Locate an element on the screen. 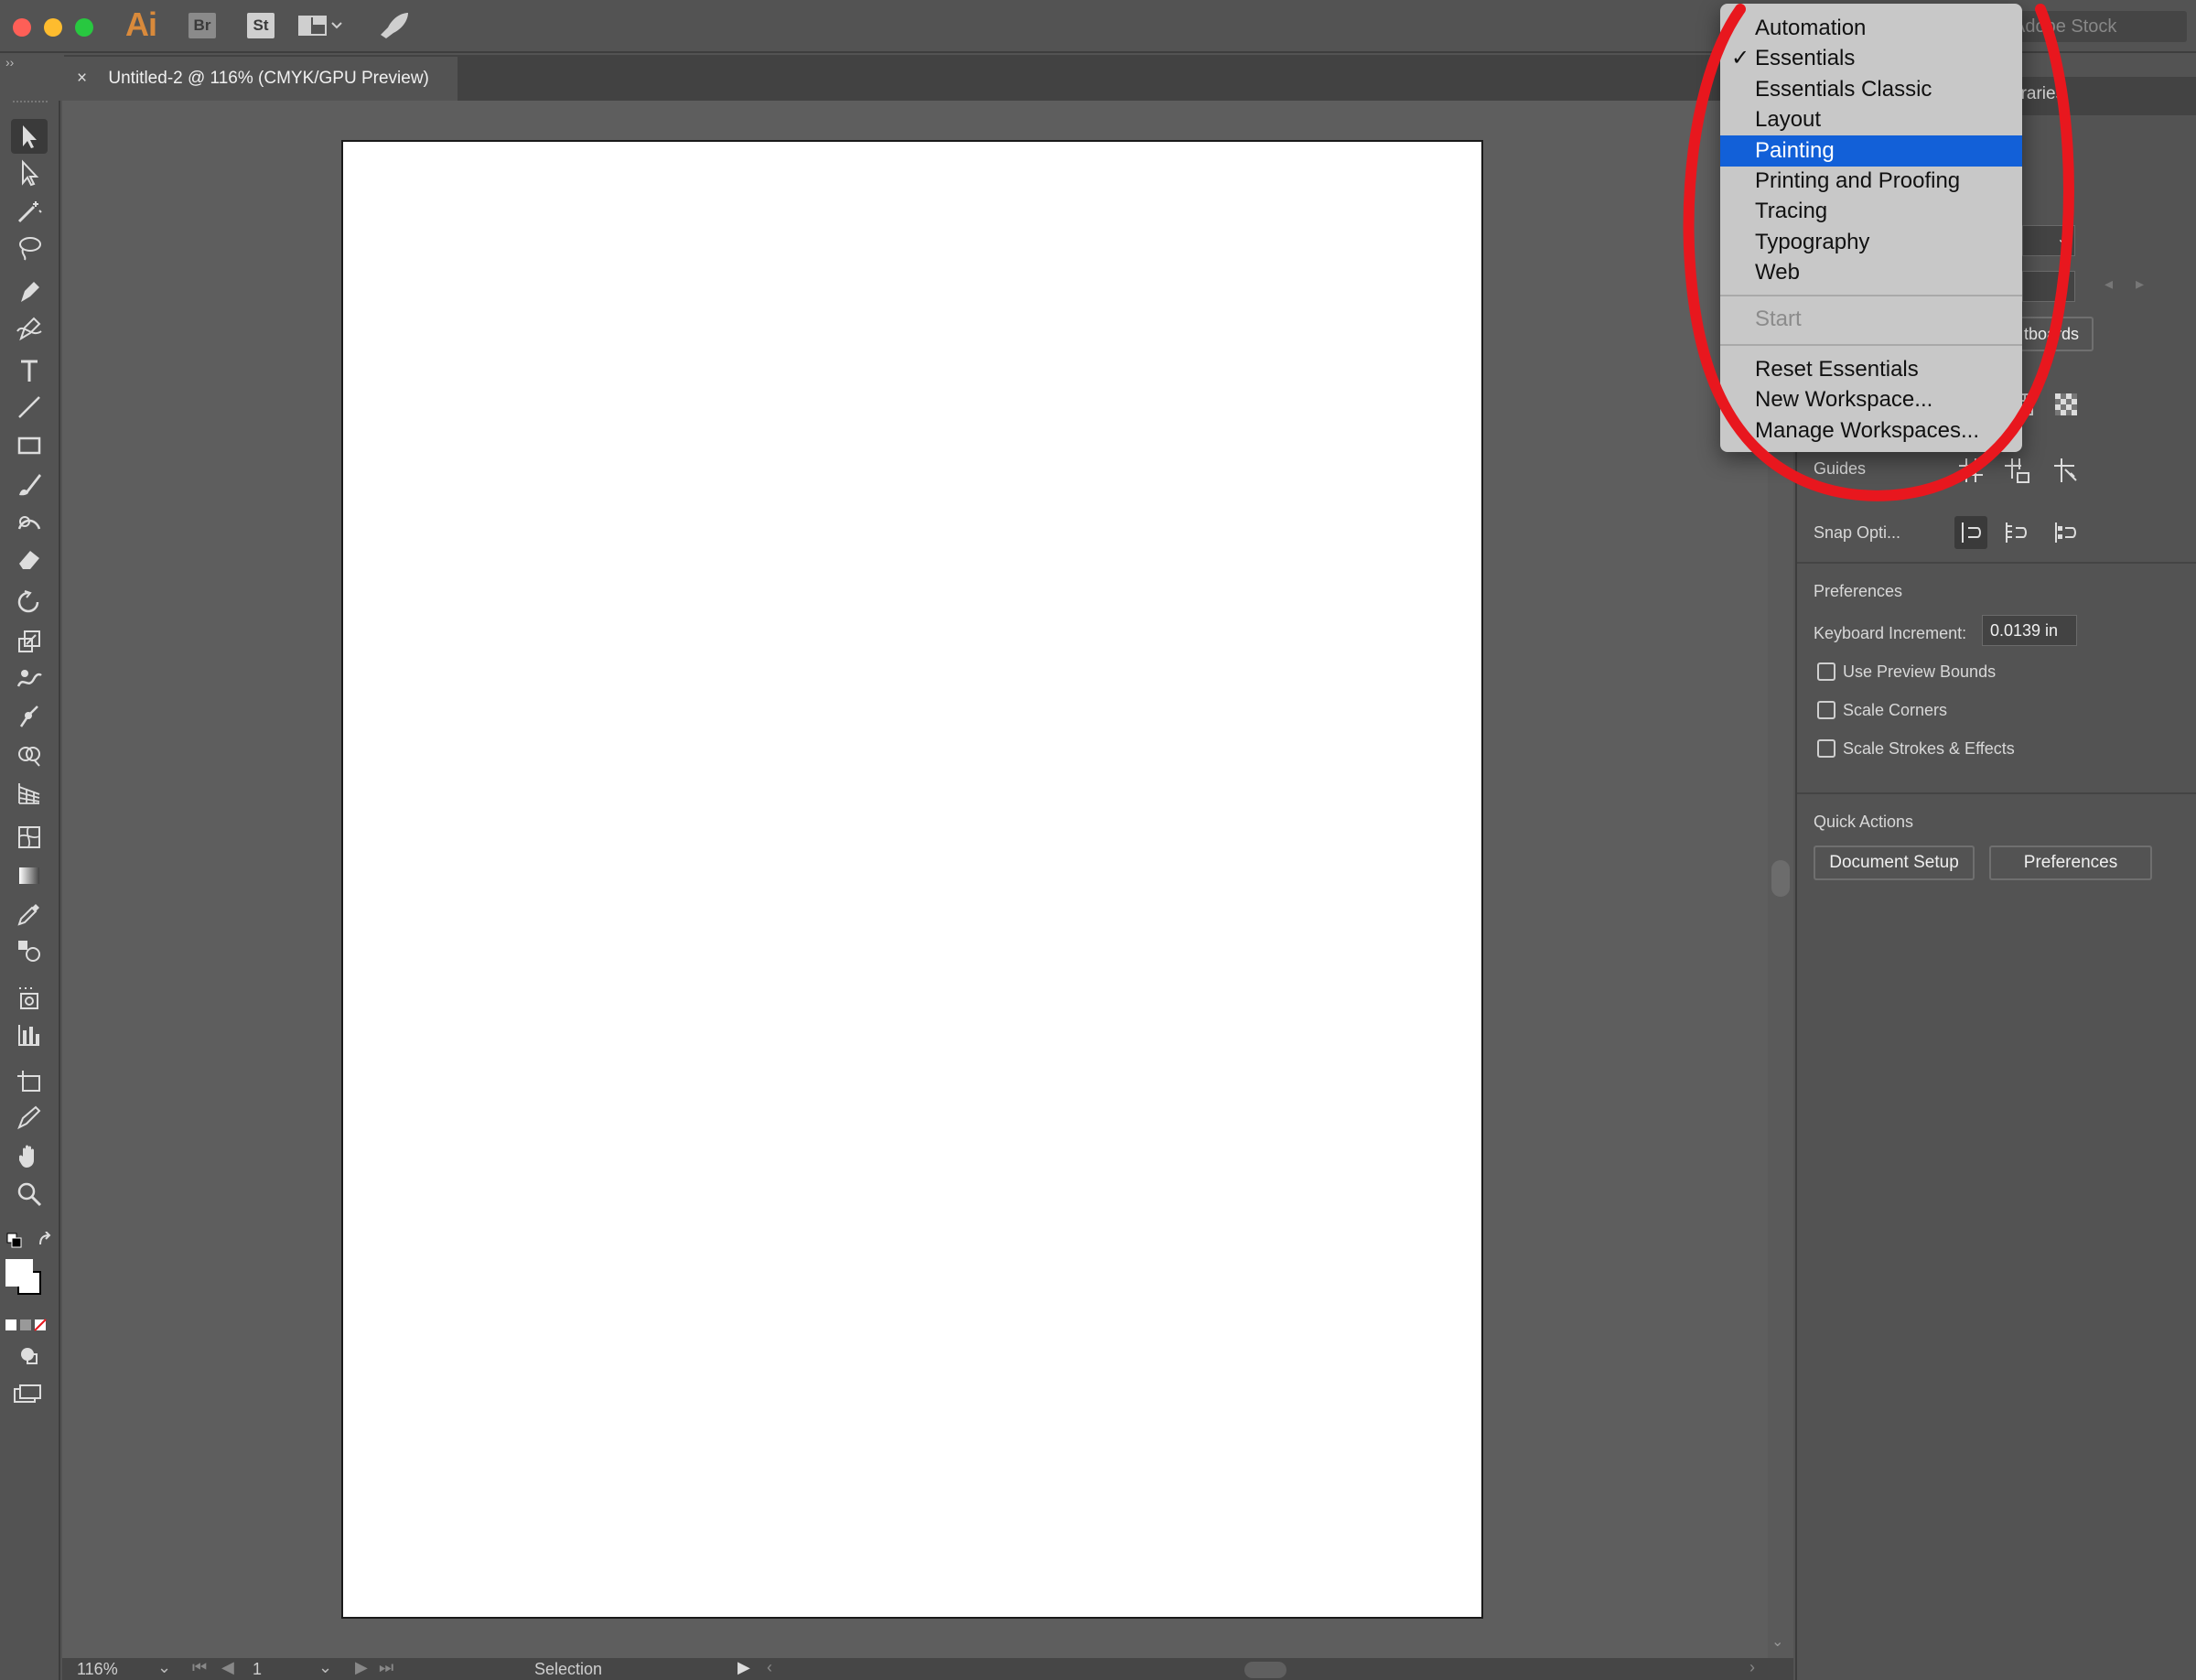 Image resolution: width=2196 pixels, height=1680 pixels. scale-button is located at coordinates (30, 641).